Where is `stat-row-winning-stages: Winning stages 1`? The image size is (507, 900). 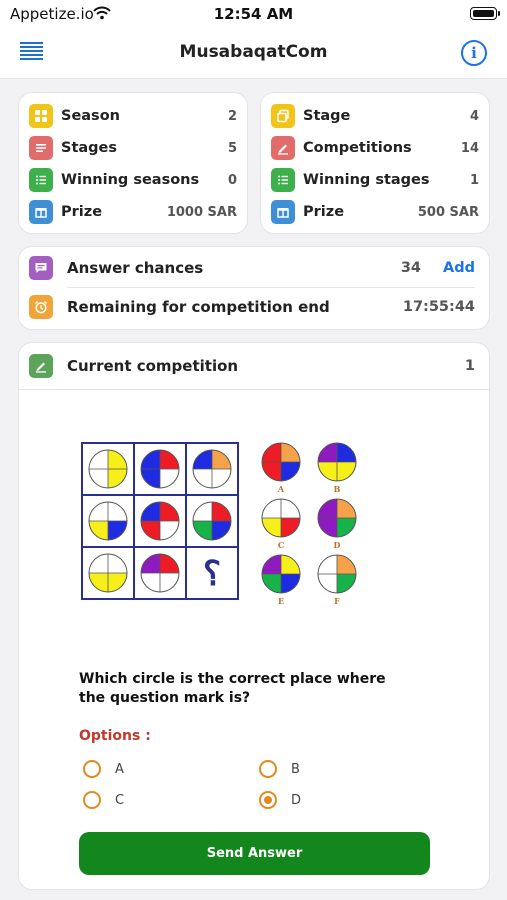
stat-row-winning-stages: Winning stages 1 is located at coordinates (375, 180).